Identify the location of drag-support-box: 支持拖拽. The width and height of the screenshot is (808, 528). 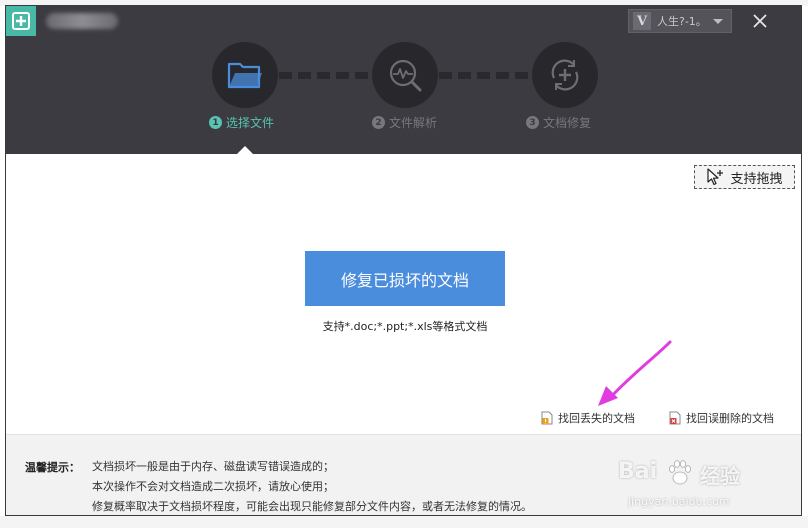
(744, 177).